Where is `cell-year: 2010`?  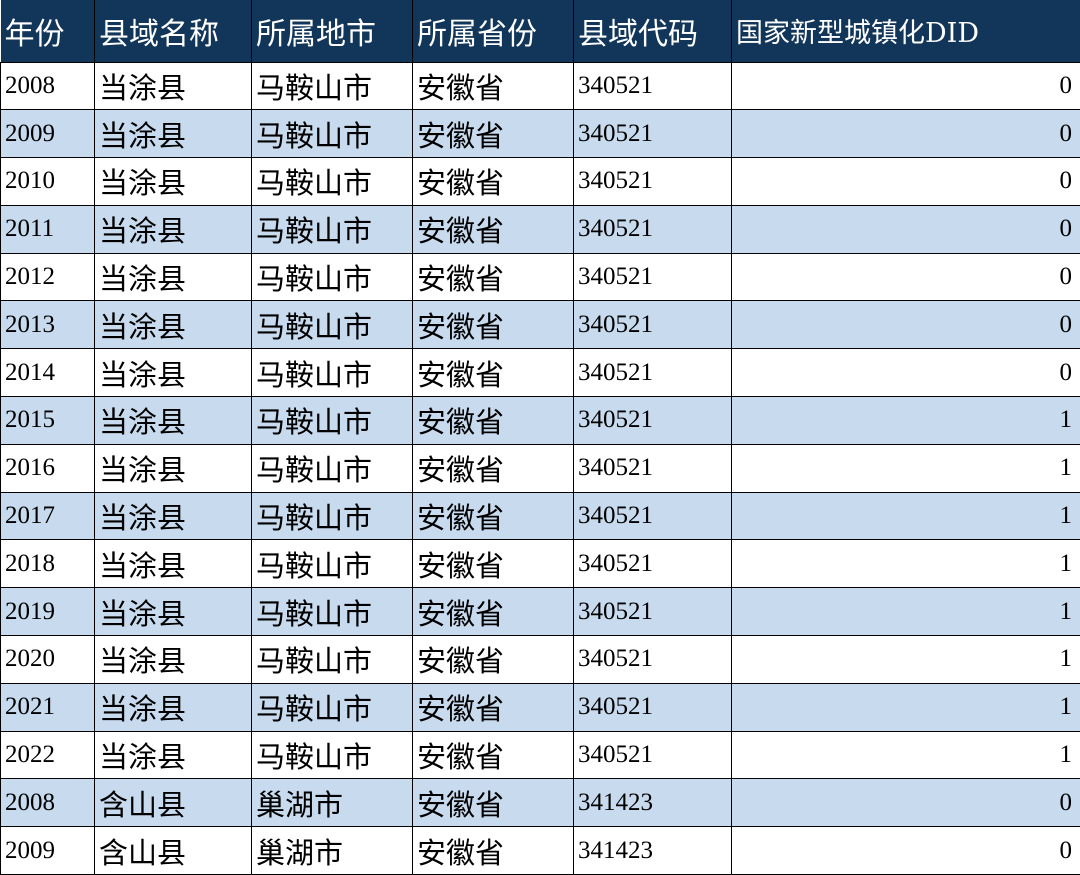 cell-year: 2010 is located at coordinates (48, 182).